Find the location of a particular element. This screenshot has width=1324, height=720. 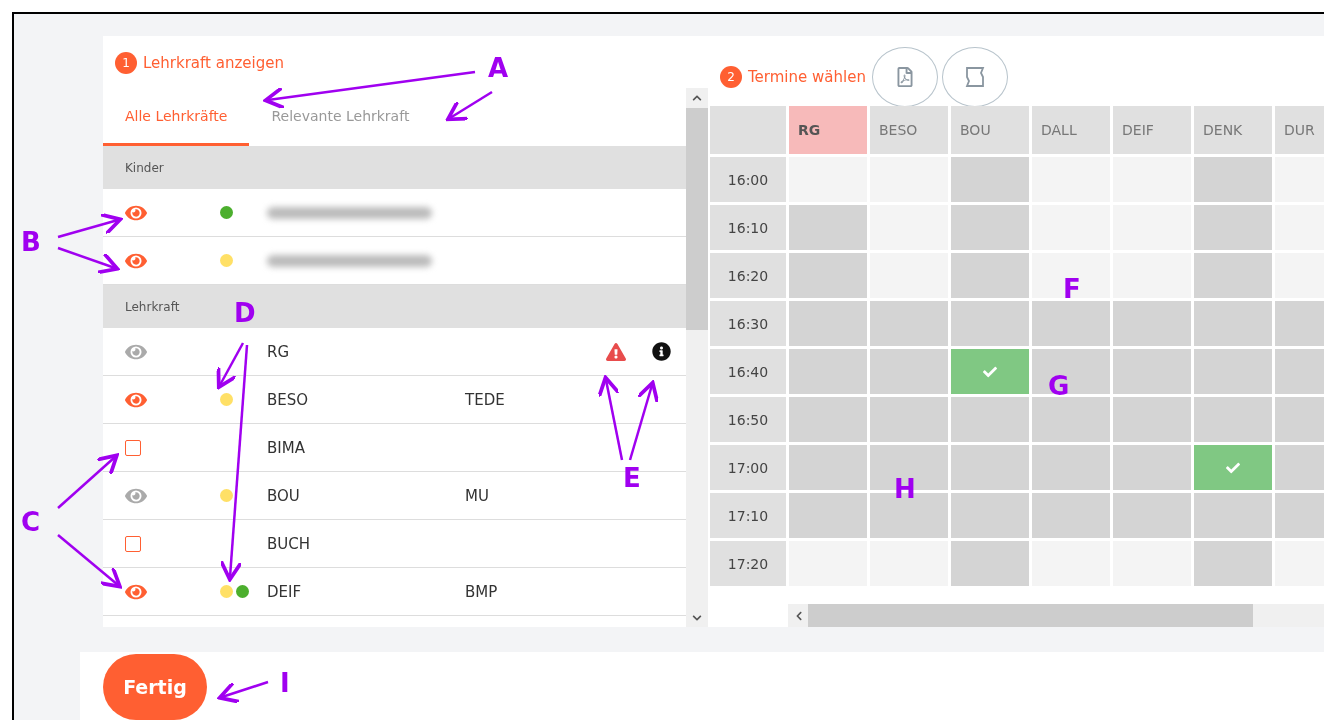

annotation-letter: I is located at coordinates (285, 683).